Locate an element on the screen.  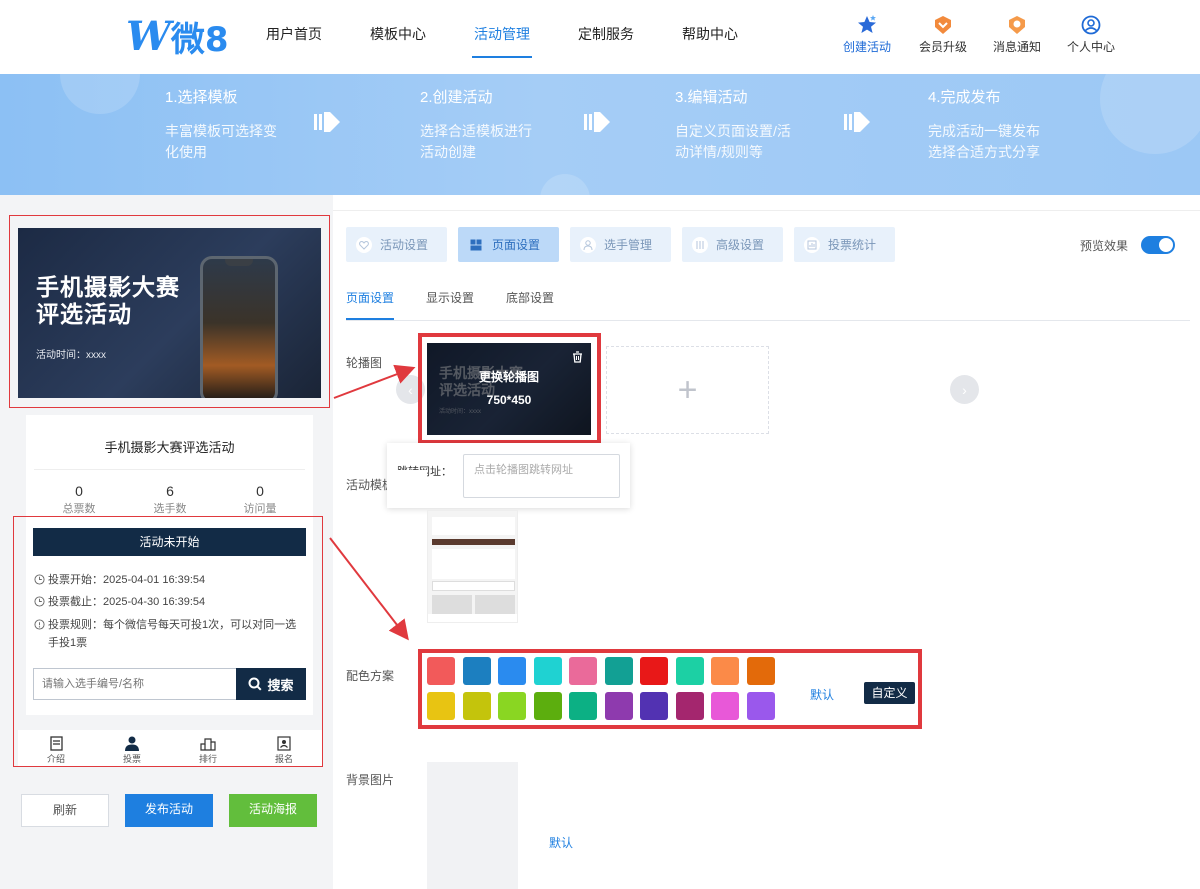
step-desc: 丰富模板可选择变化使用 is located at coordinates (221, 141).